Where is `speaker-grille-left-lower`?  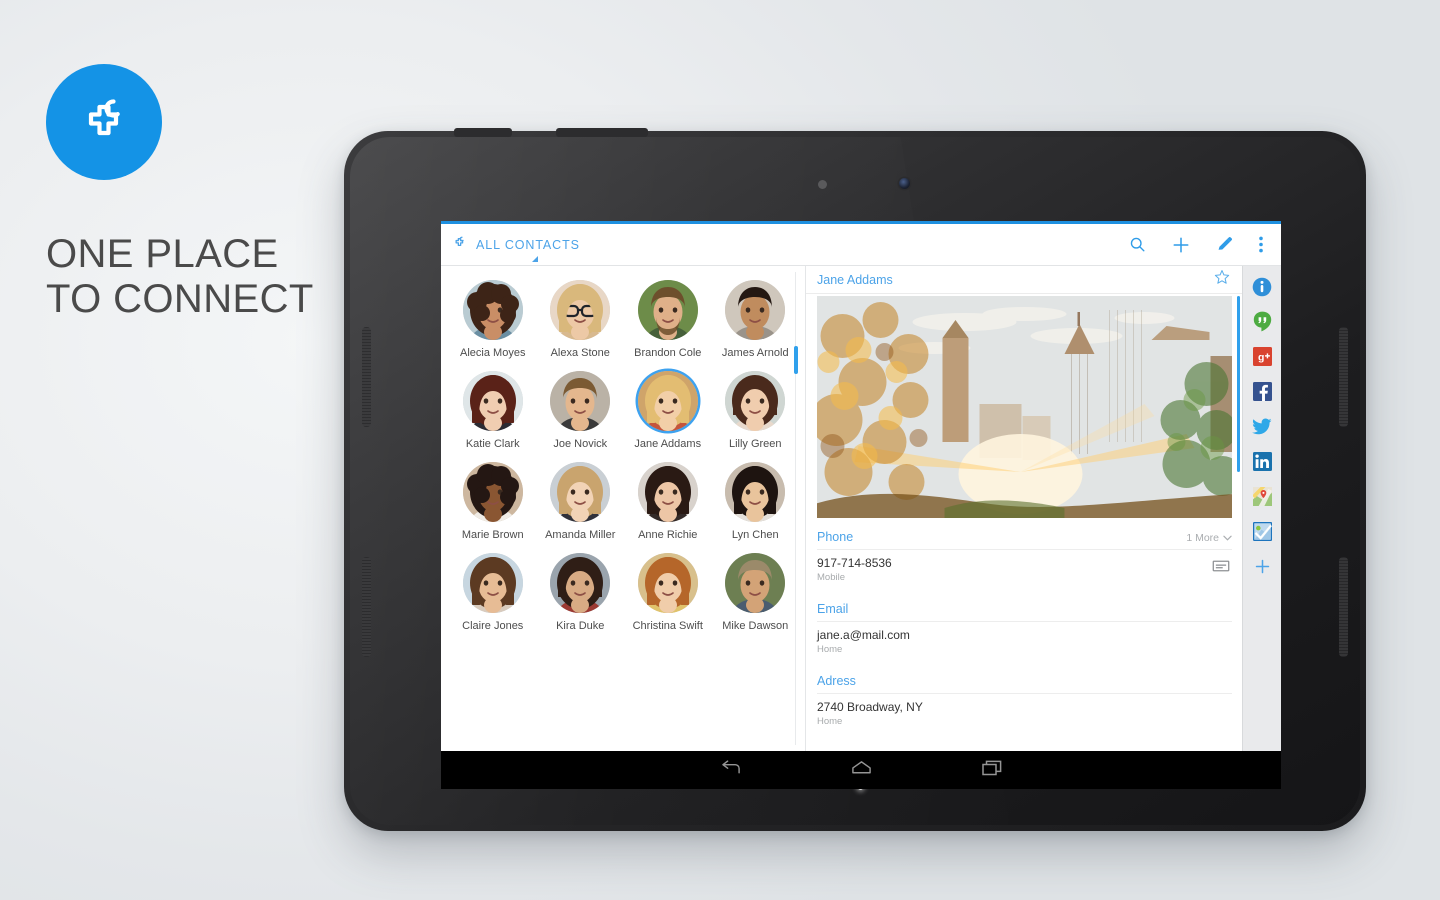 speaker-grille-left-lower is located at coordinates (366, 607).